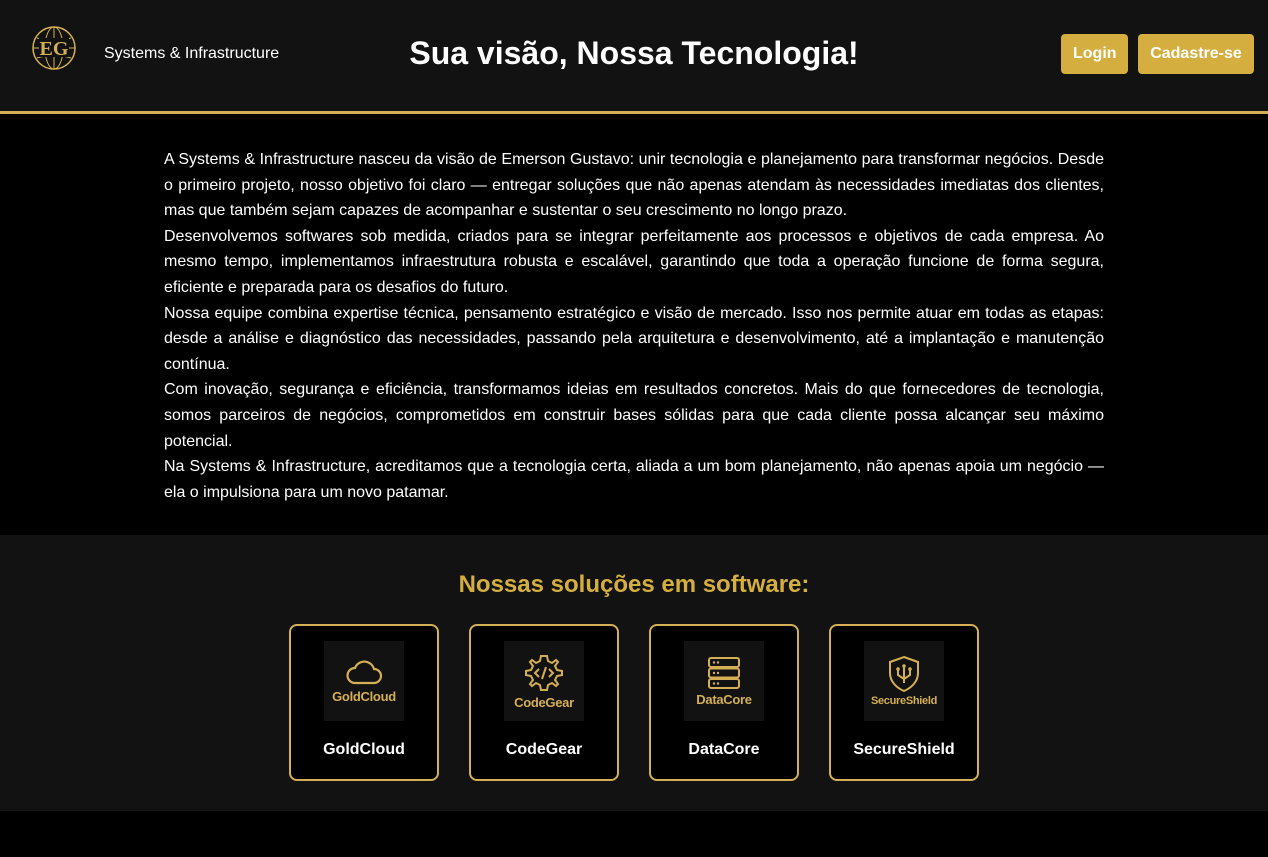 Image resolution: width=1268 pixels, height=857 pixels. I want to click on solution-card-secureshield: SecureShield SecureShield, so click(904, 702).